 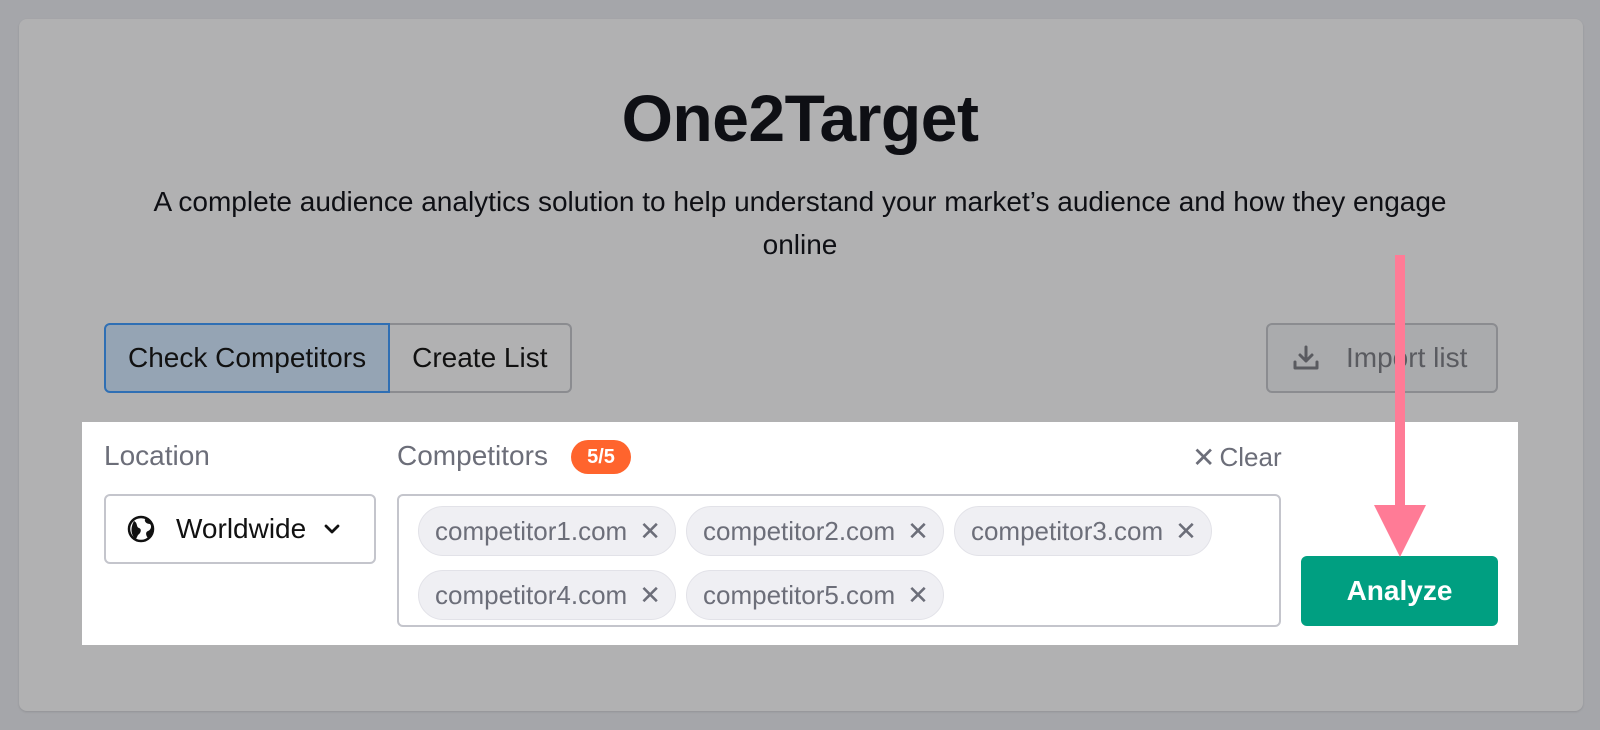 I want to click on tab-create-list: Create List, so click(x=481, y=358).